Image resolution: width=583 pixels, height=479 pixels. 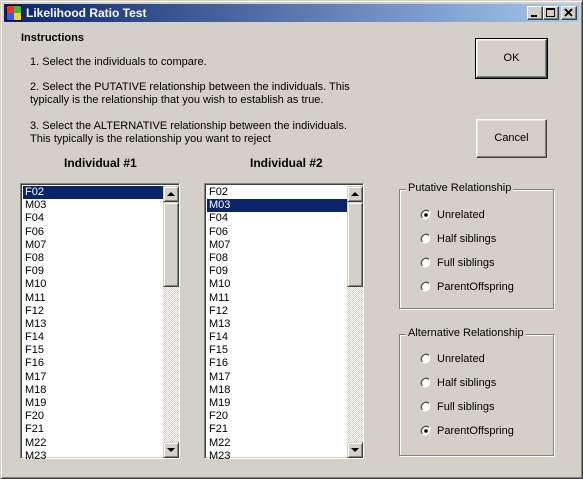 What do you see at coordinates (100, 163) in the screenshot?
I see `individual-1-heading: Individual #1` at bounding box center [100, 163].